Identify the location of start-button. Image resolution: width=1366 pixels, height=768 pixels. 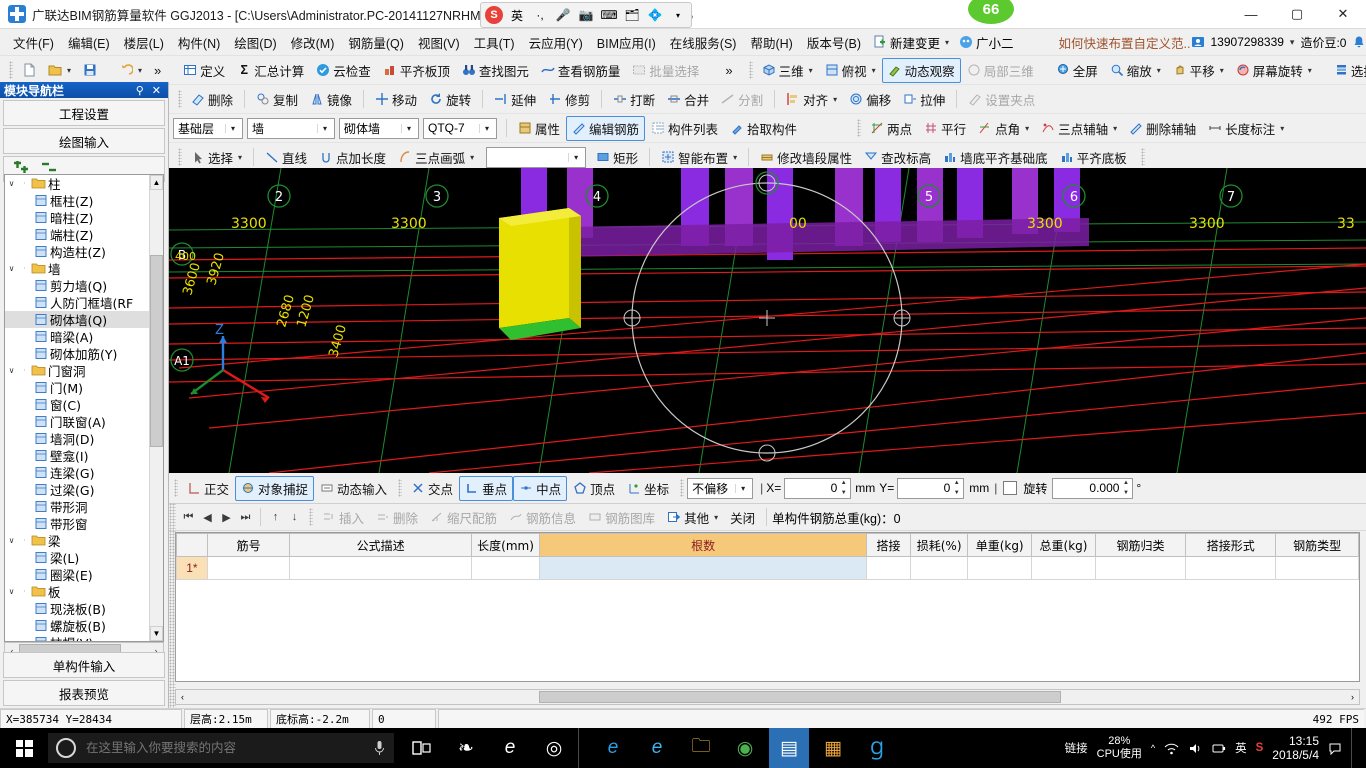
(24, 748).